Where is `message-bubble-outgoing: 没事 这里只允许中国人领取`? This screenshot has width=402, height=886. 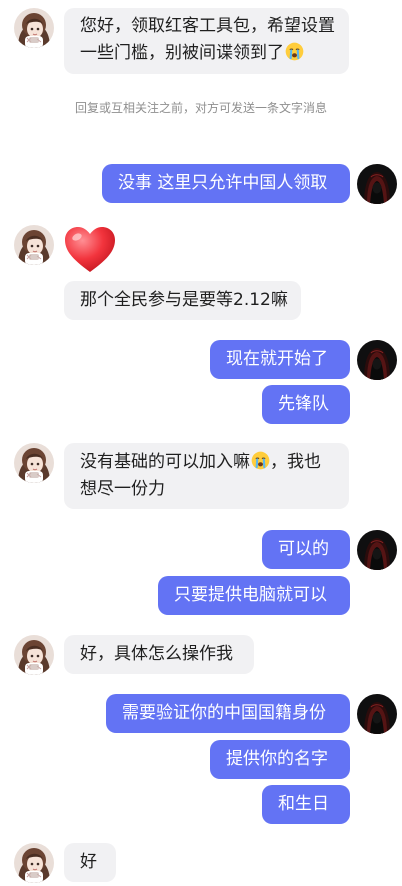
message-bubble-outgoing: 没事 这里只允许中国人领取 is located at coordinates (226, 183).